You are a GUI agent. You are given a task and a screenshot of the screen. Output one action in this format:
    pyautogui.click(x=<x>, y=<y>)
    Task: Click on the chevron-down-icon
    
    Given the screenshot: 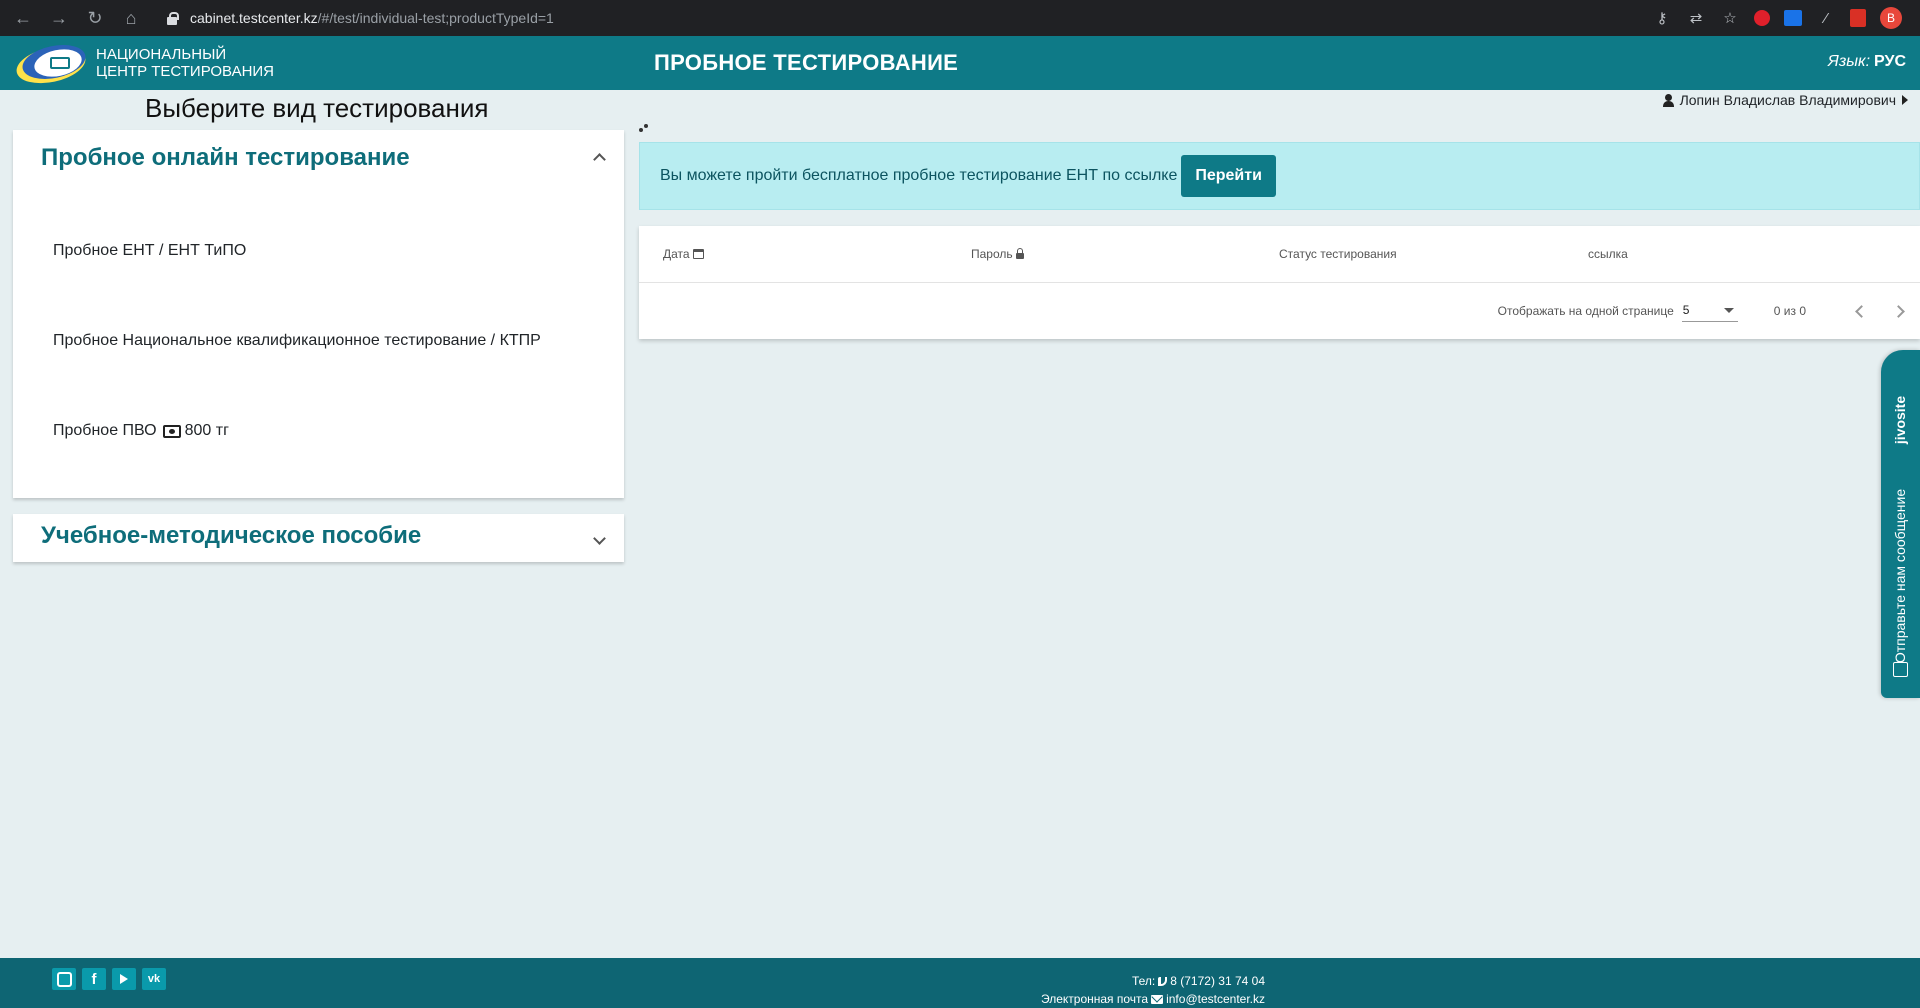 What is the action you would take?
    pyautogui.click(x=599, y=538)
    